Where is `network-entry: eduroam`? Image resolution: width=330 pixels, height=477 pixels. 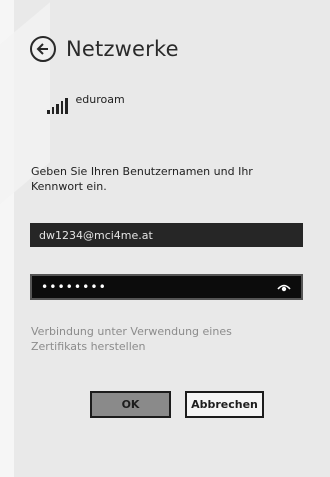
network-entry: eduroam is located at coordinates (86, 102).